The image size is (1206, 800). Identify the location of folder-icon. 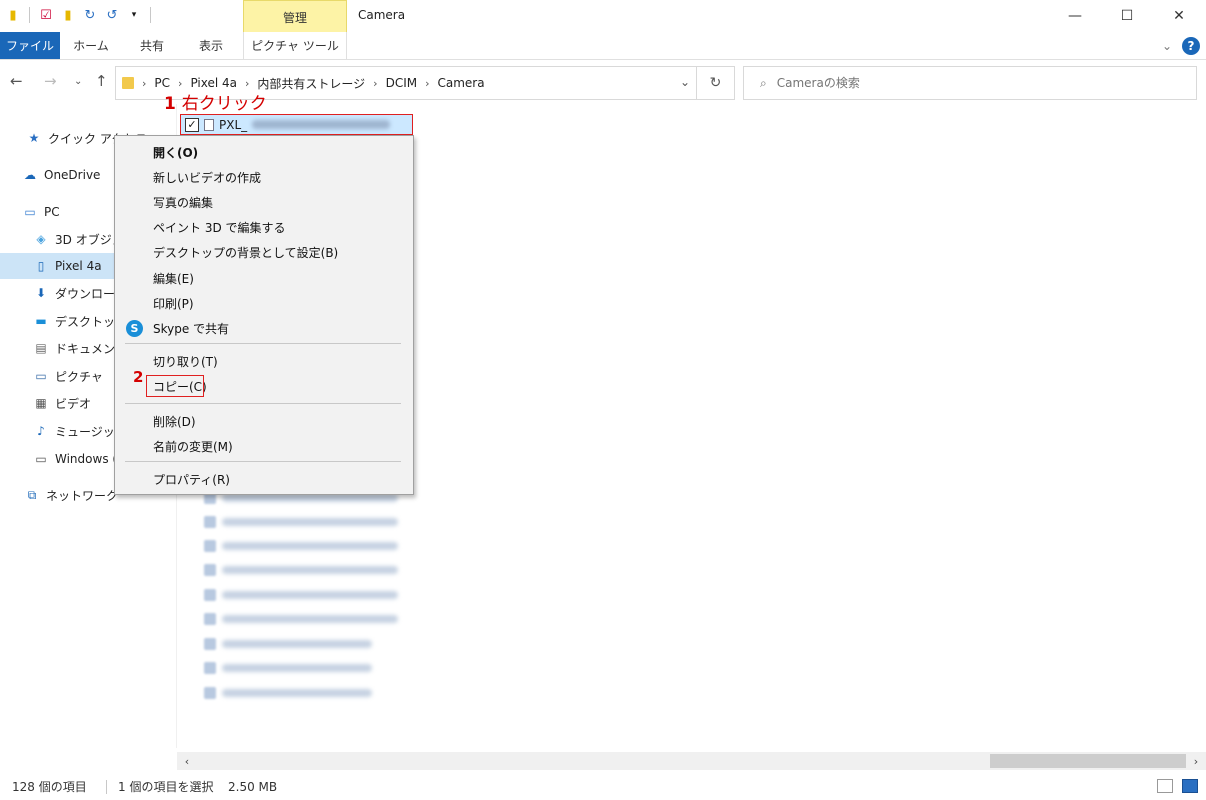
(128, 83).